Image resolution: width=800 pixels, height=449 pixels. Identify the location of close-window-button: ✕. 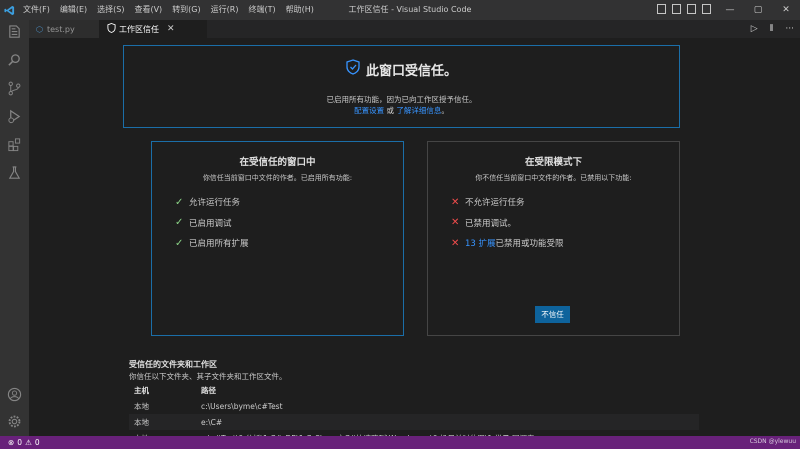
(786, 10).